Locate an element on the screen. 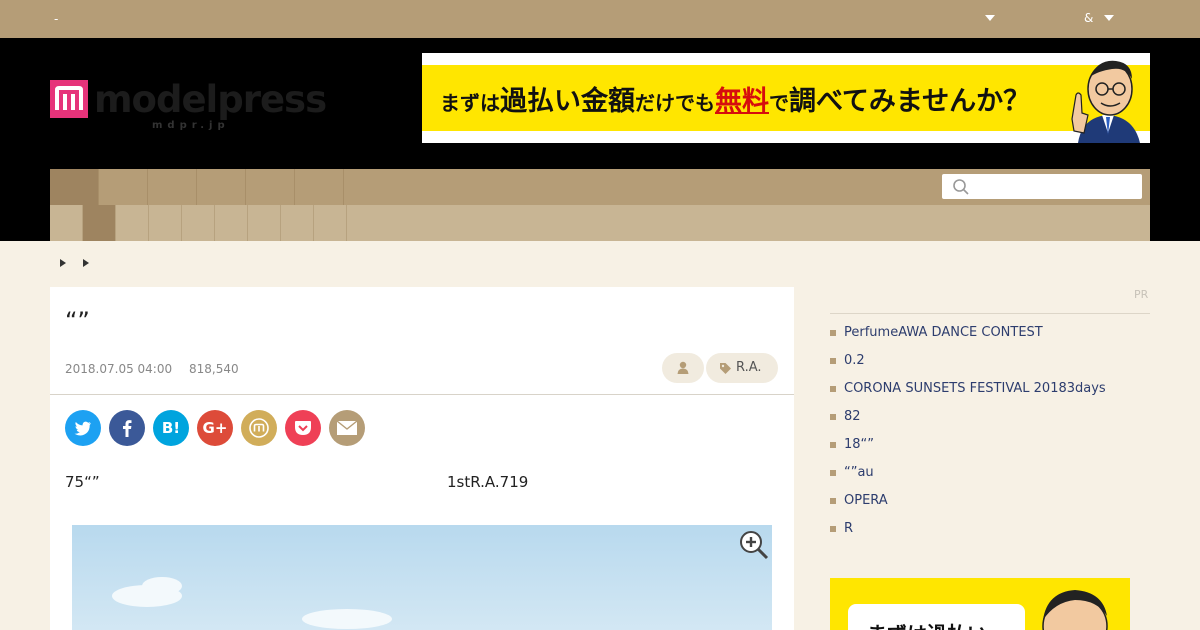 This screenshot has height=630, width=1200. twitter-icon is located at coordinates (82, 428).